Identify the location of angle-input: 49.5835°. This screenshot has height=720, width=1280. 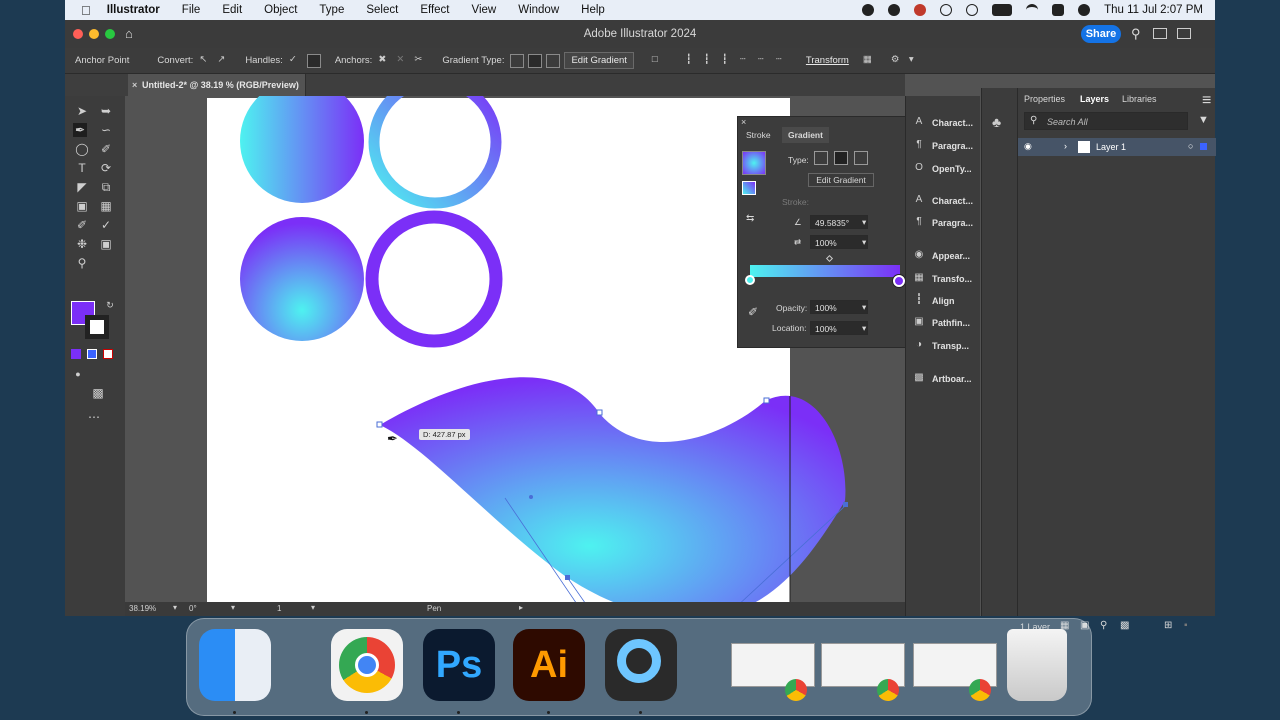
(839, 222).